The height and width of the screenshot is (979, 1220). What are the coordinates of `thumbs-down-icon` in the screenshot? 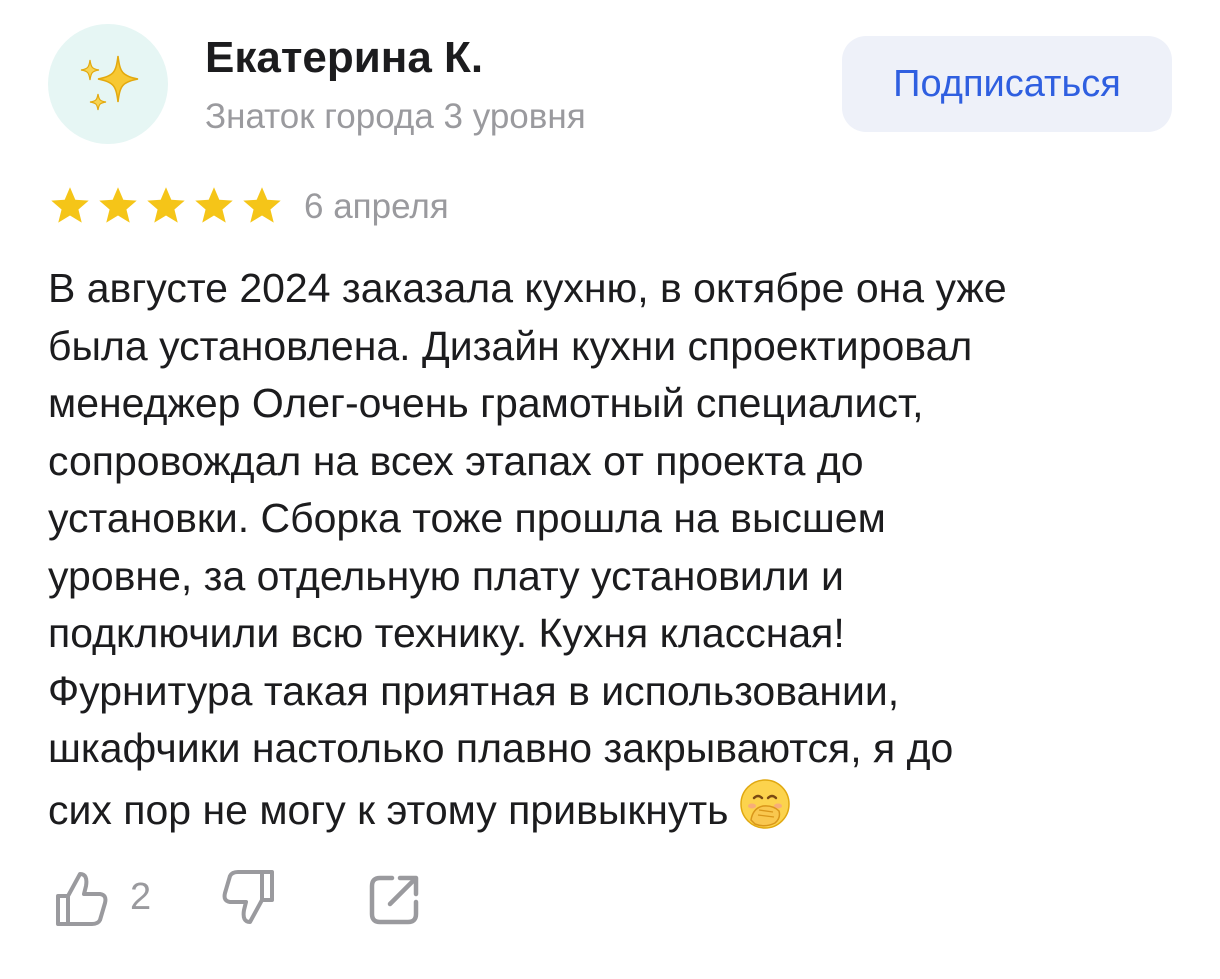 It's located at (248, 897).